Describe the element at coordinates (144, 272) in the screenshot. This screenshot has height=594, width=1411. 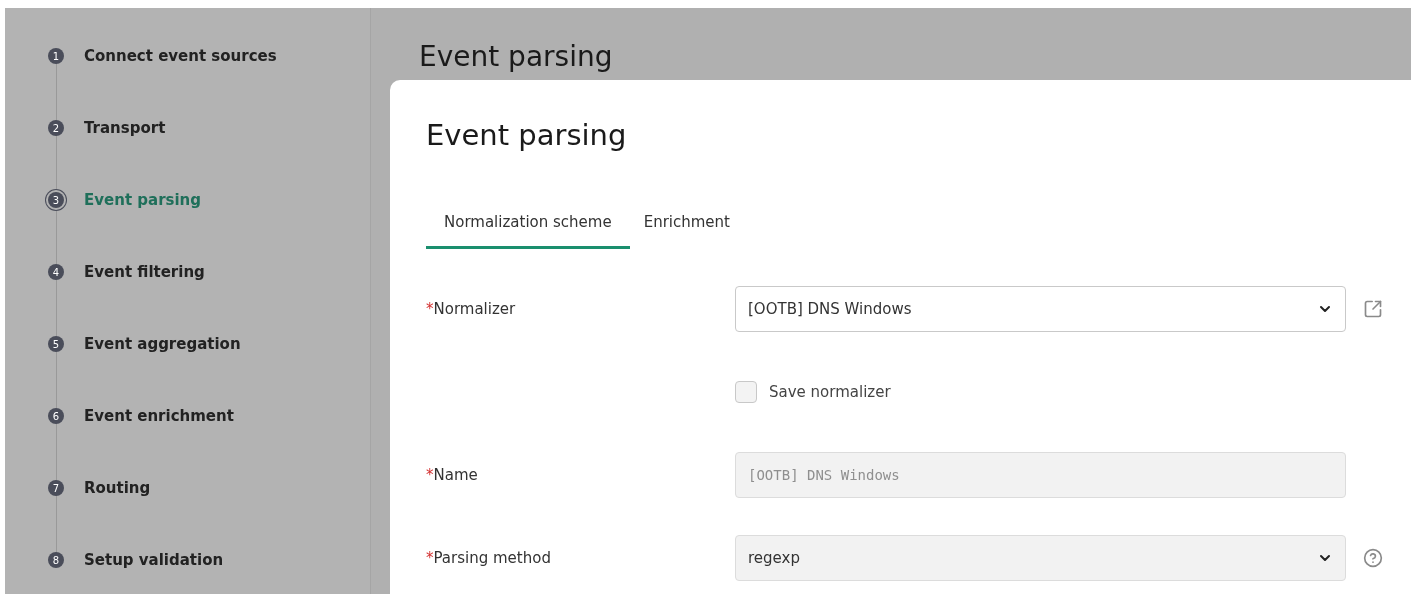
I see `step-label: Event filtering` at that location.